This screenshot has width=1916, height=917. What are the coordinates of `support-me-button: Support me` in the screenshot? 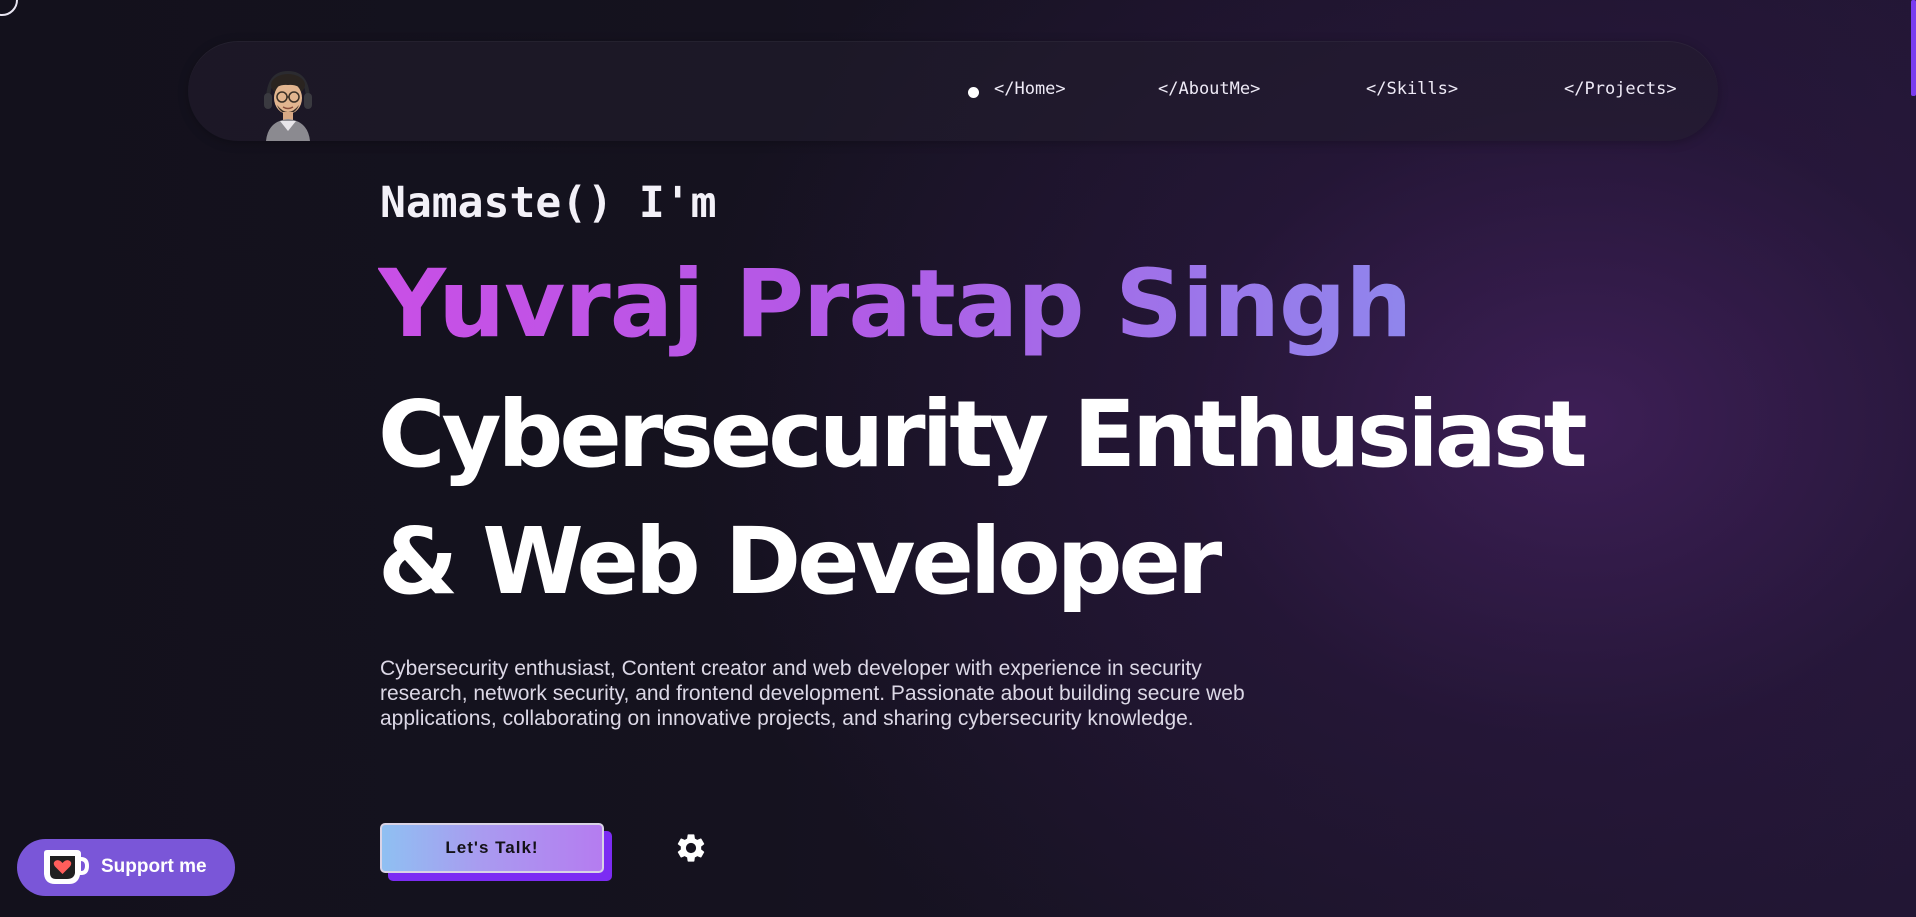 It's located at (126, 867).